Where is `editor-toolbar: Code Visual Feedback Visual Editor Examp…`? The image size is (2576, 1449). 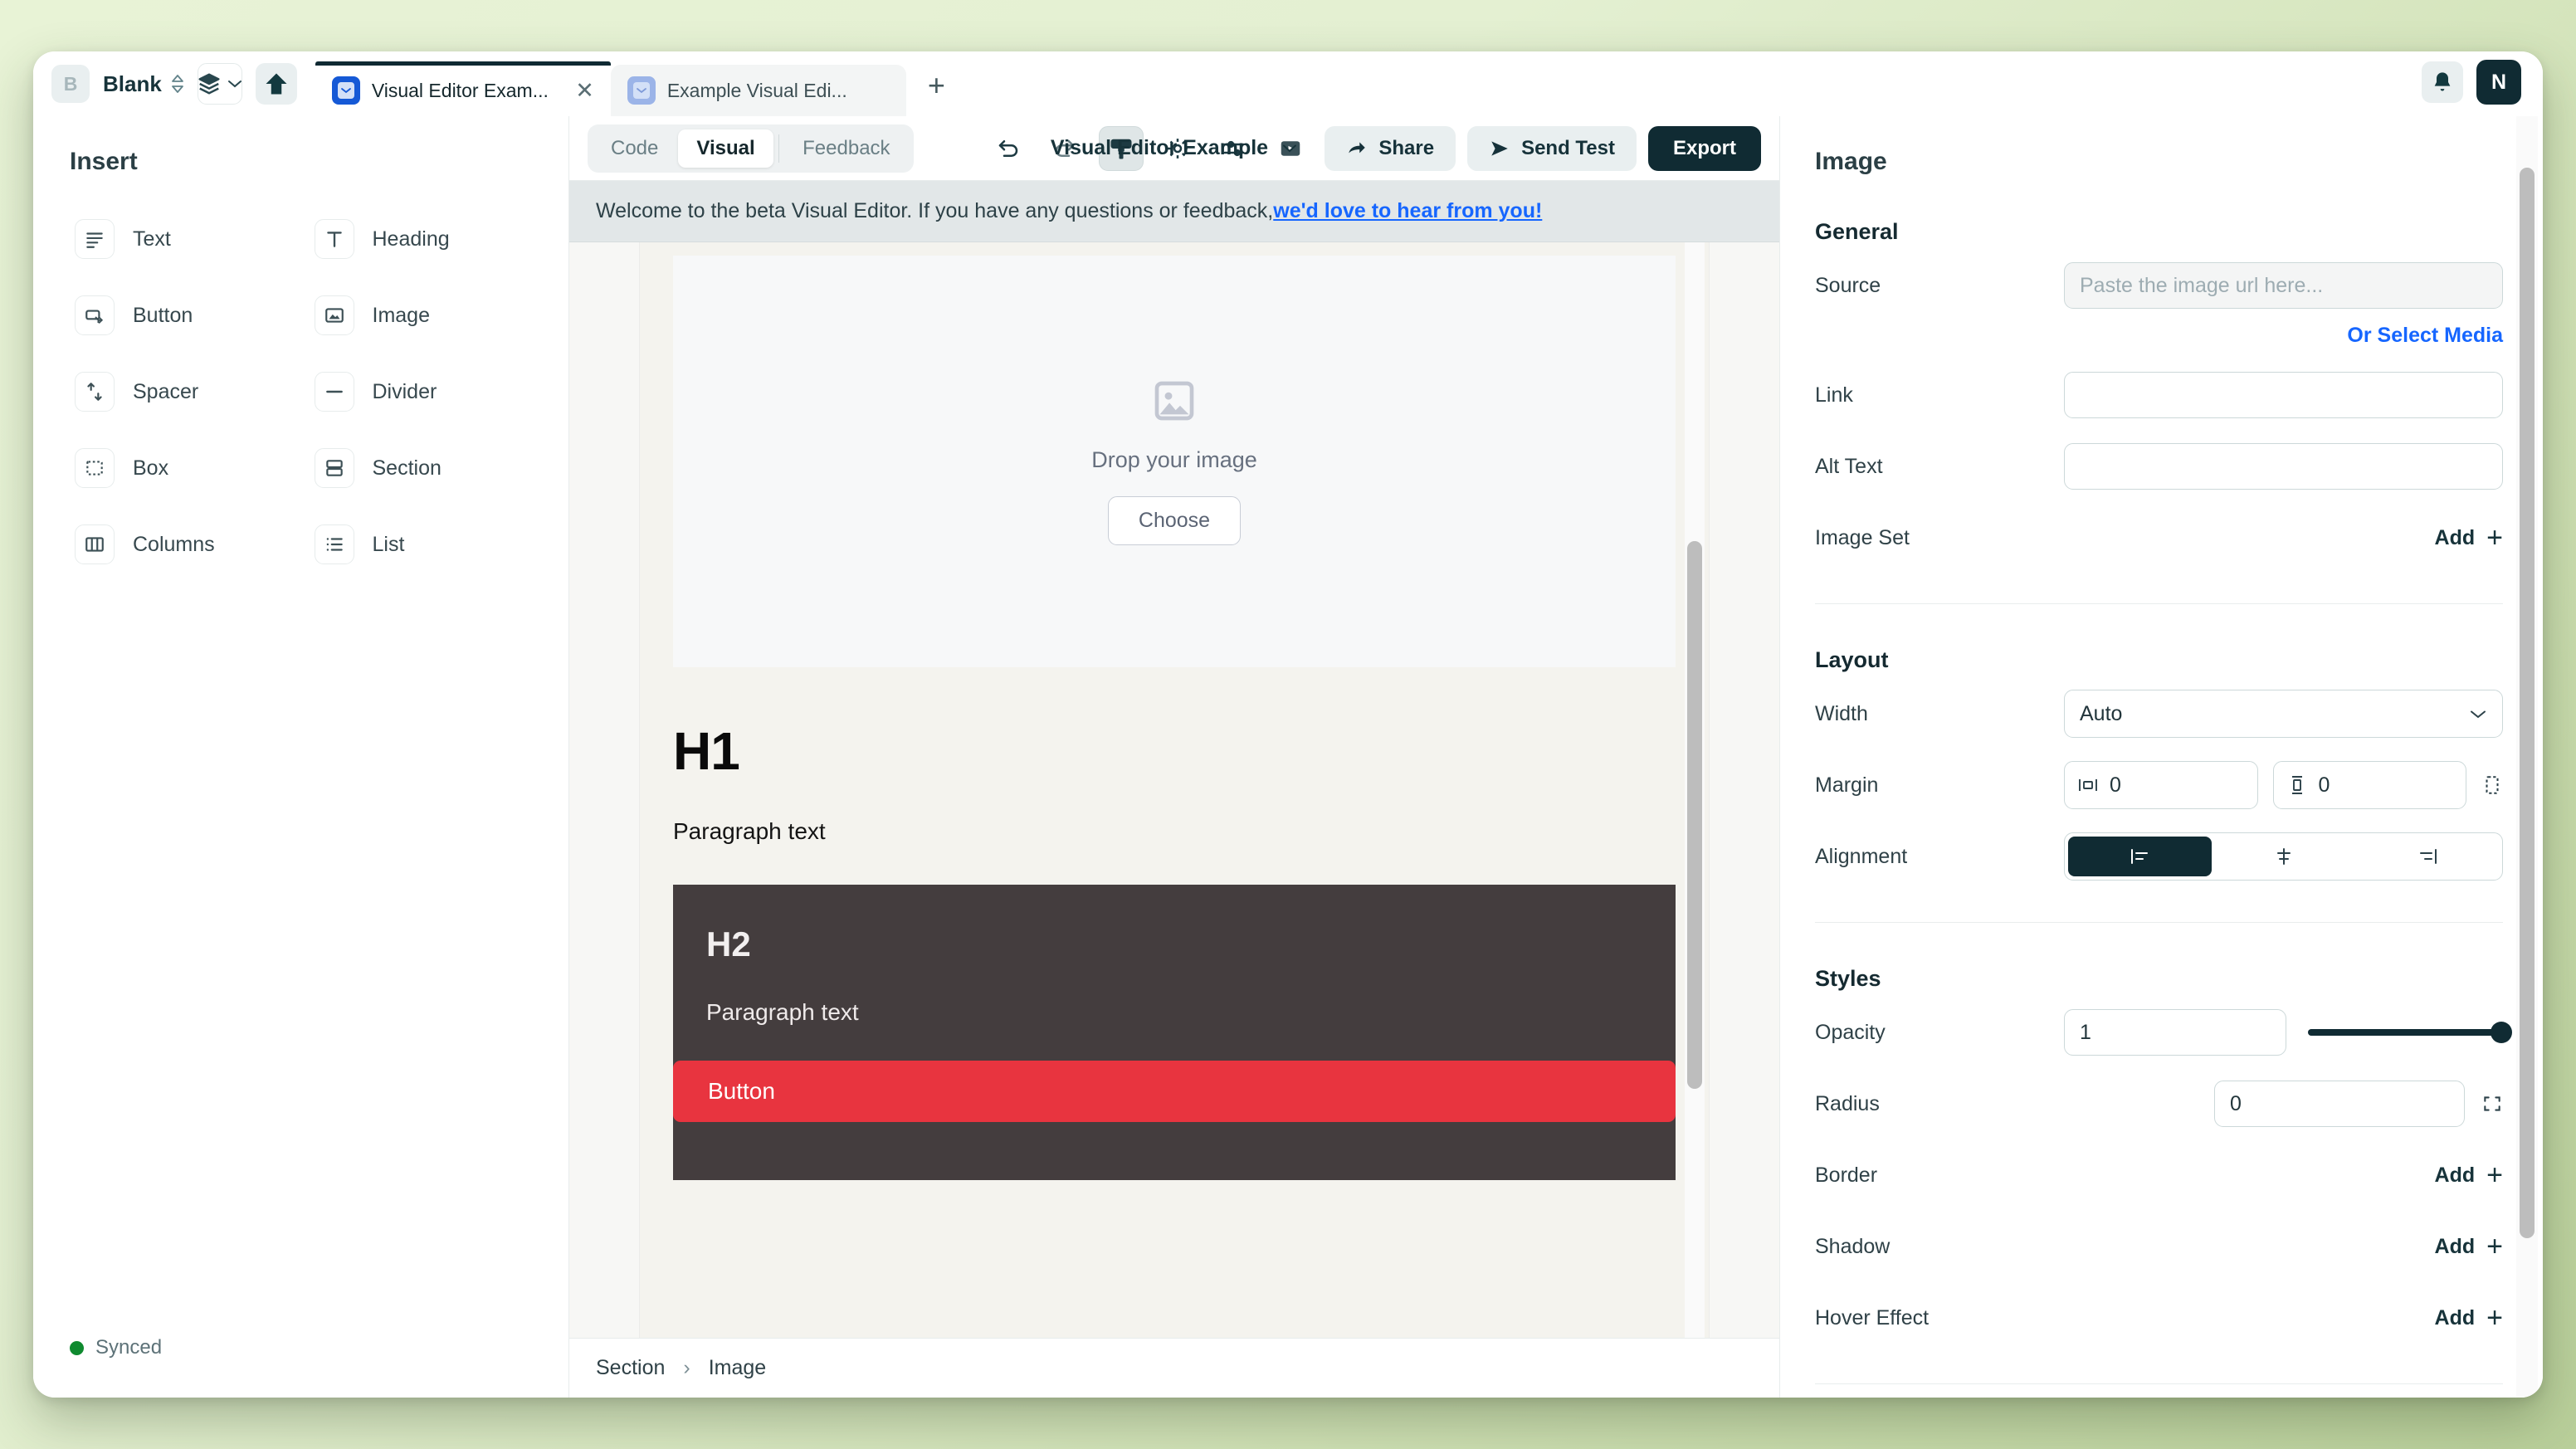 editor-toolbar: Code Visual Feedback Visual Editor Examp… is located at coordinates (1174, 149).